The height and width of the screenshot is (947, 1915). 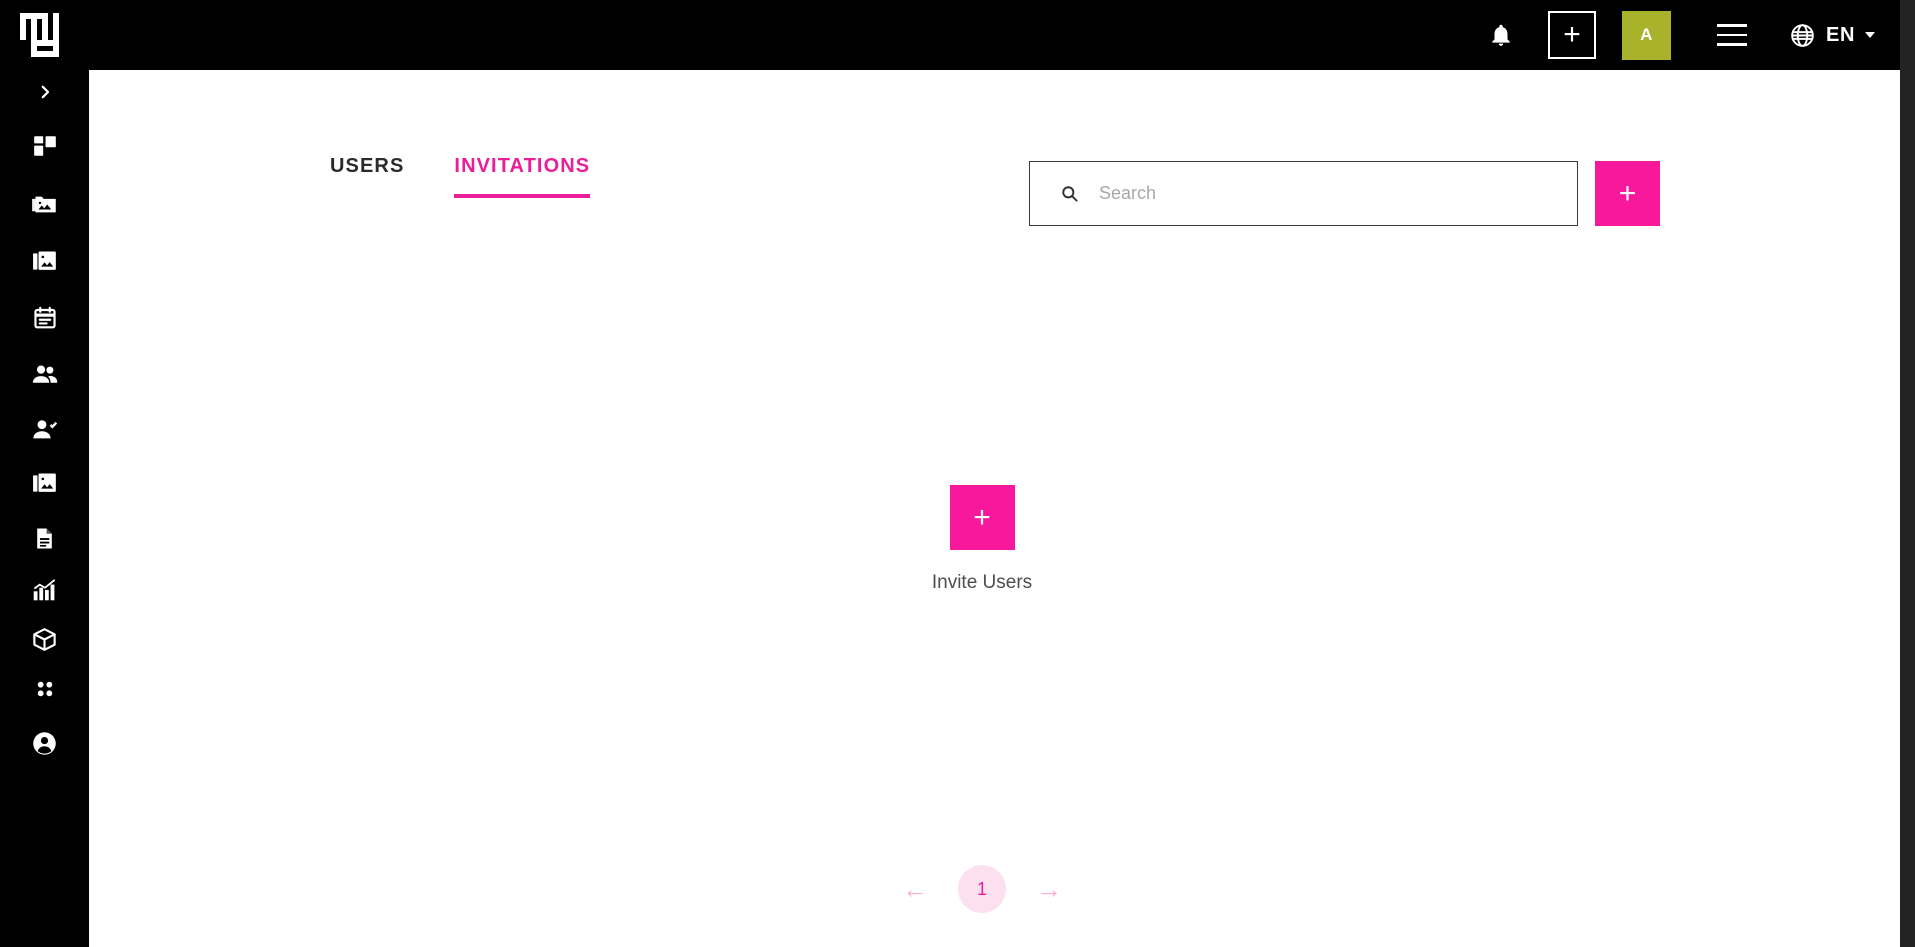 I want to click on search-input, so click(x=1338, y=193).